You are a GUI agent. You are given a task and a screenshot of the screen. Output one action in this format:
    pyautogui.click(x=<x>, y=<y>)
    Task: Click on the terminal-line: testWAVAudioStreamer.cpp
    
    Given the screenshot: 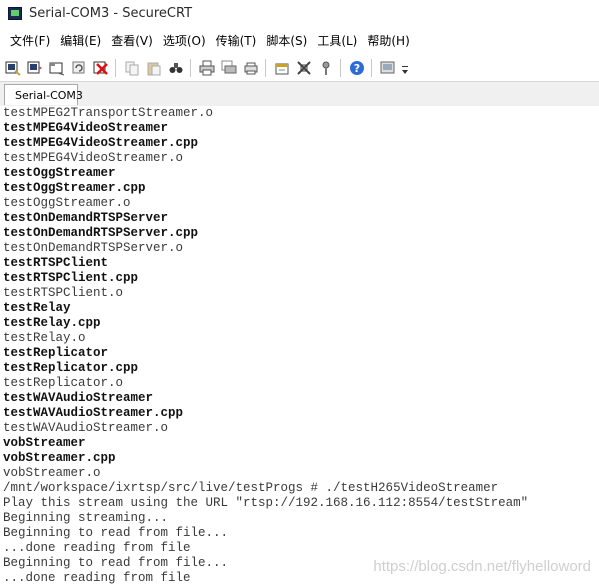 What is the action you would take?
    pyautogui.click(x=93, y=413)
    